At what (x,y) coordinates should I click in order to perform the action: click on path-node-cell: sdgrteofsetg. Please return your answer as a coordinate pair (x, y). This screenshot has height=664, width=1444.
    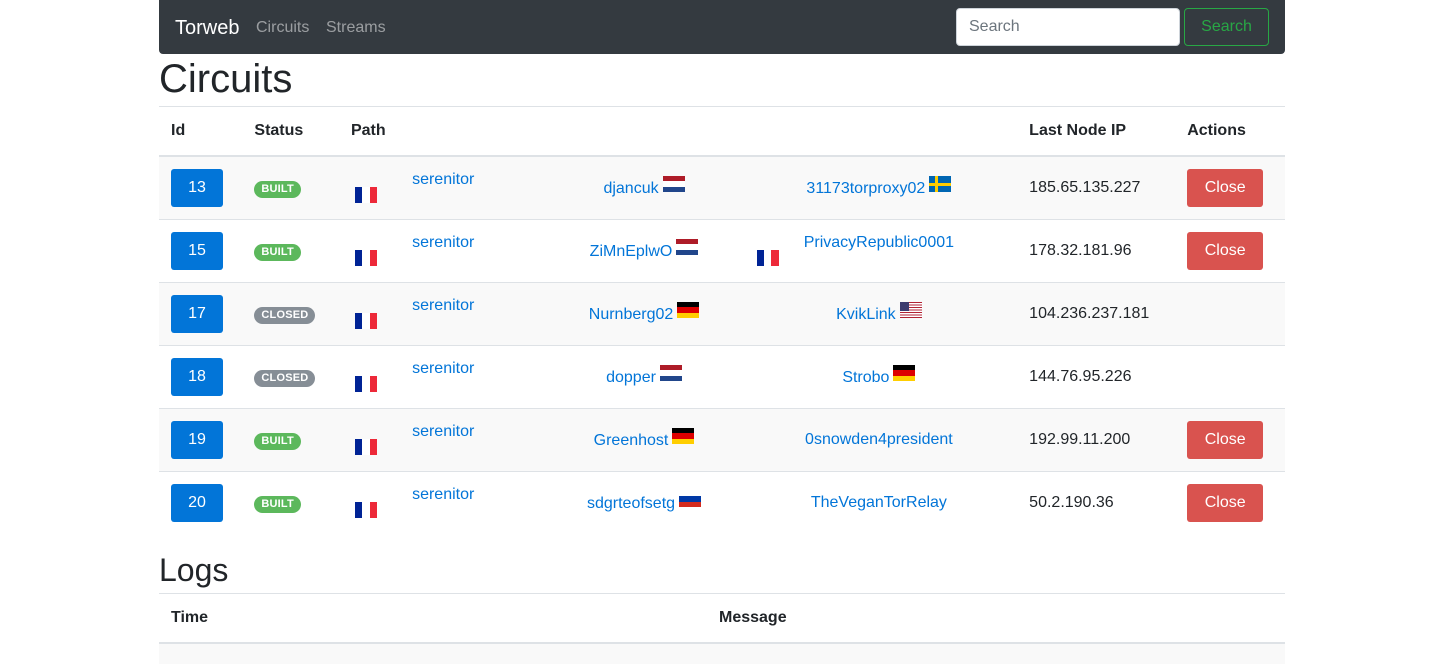
    Looking at the image, I should click on (644, 502).